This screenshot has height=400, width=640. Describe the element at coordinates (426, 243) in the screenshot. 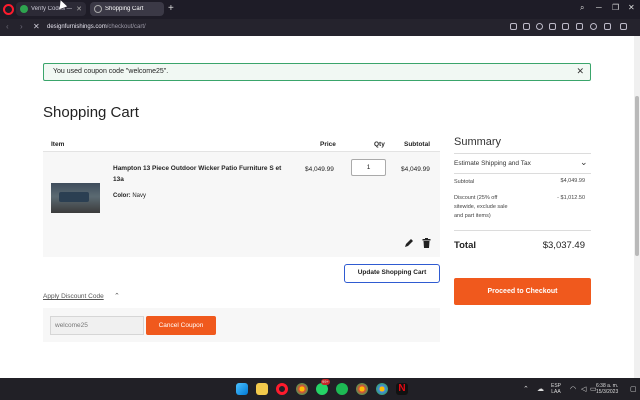

I see `trash-icon` at that location.